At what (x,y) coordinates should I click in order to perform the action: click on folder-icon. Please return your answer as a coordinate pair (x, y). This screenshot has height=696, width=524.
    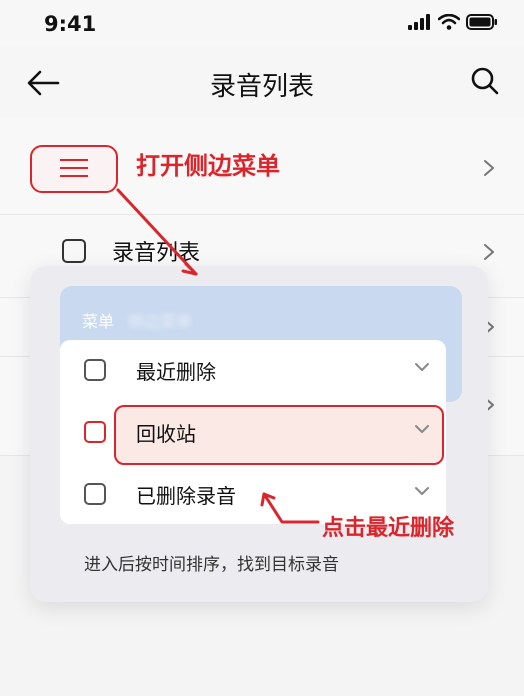
    Looking at the image, I should click on (95, 494).